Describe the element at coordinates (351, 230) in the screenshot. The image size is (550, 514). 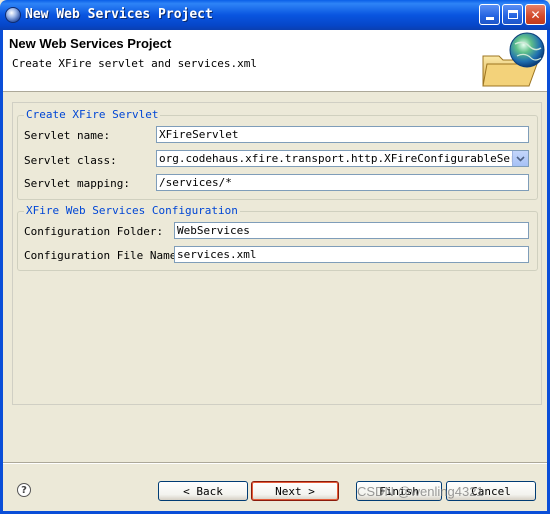
I see `config-folder-field: WebServices` at that location.